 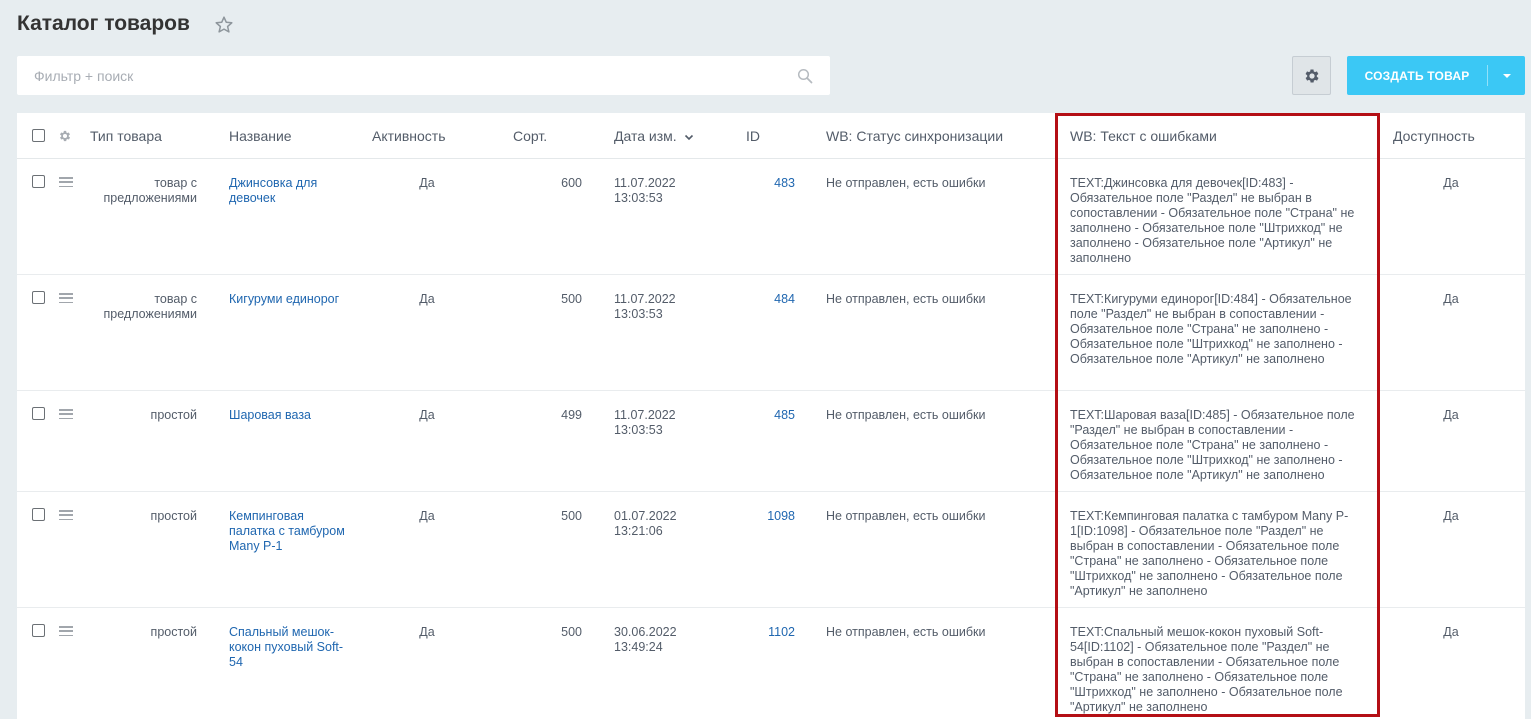 I want to click on filter-search-input, so click(x=423, y=75).